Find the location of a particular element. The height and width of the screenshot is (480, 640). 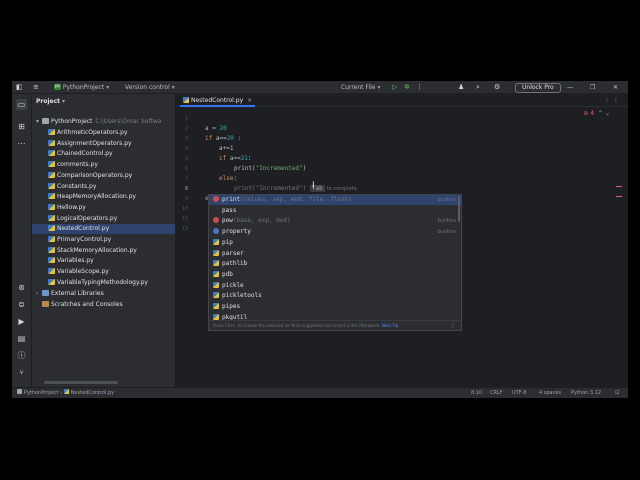

completion-item: pipes is located at coordinates (335, 307).